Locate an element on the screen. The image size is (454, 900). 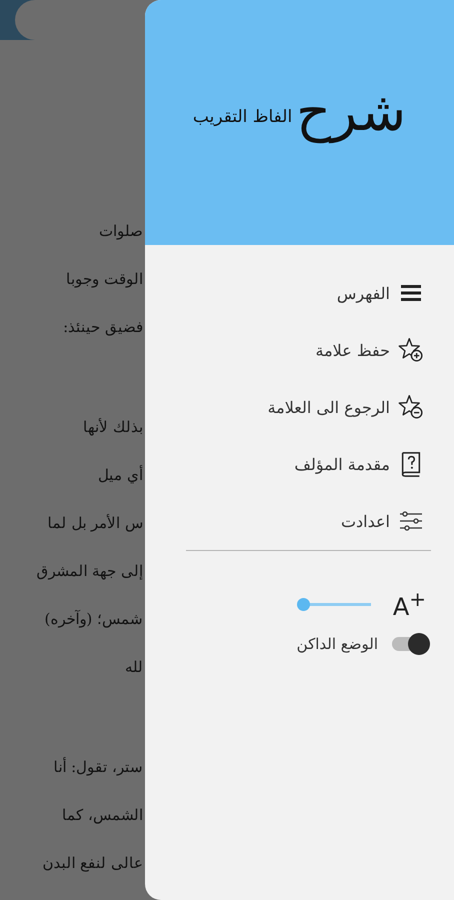
text-line: إلى جهة المشرق is located at coordinates (89, 571).